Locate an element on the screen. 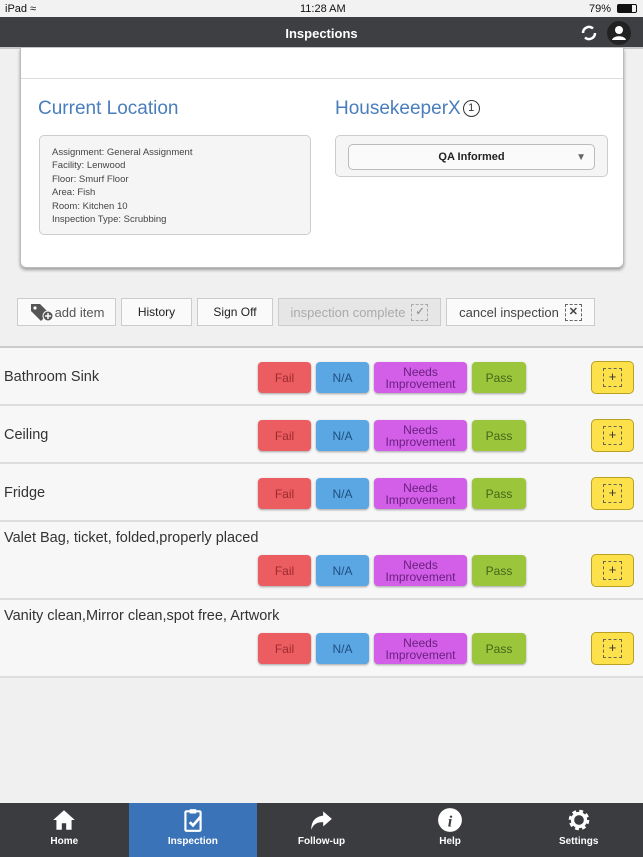  add-item-button: add item is located at coordinates (66, 312).